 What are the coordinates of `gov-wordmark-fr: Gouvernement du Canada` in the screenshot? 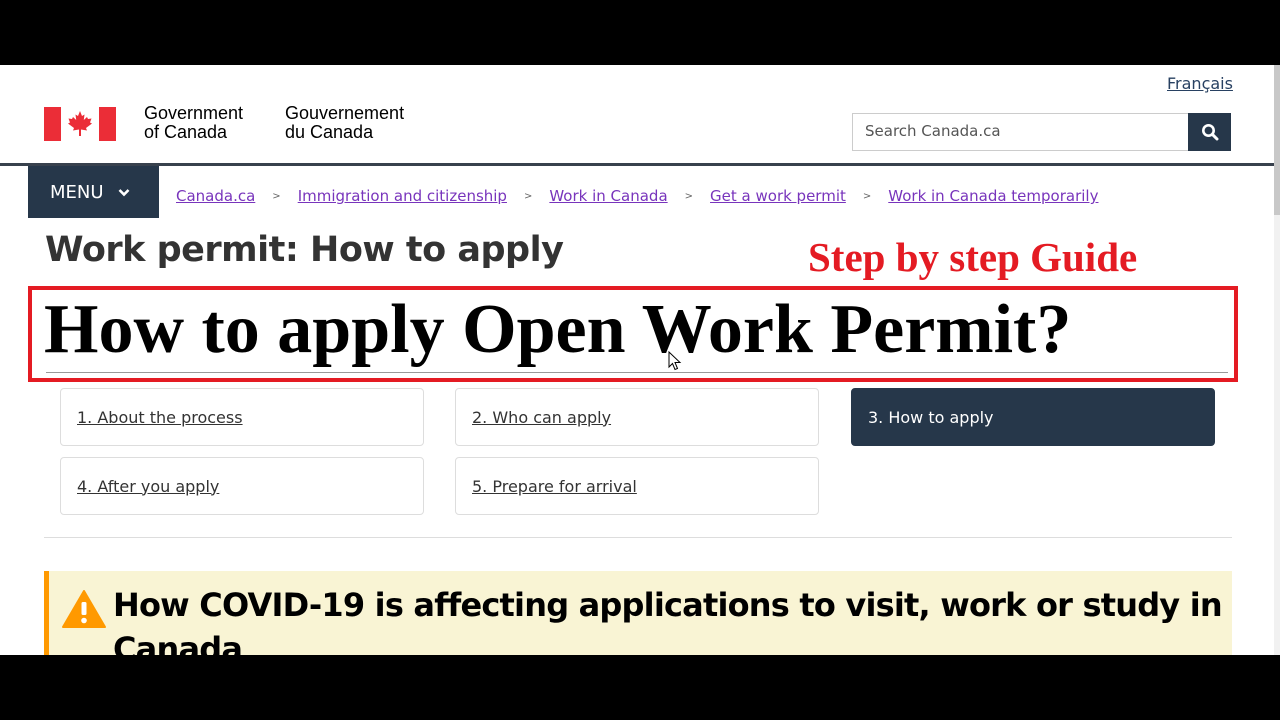 It's located at (344, 123).